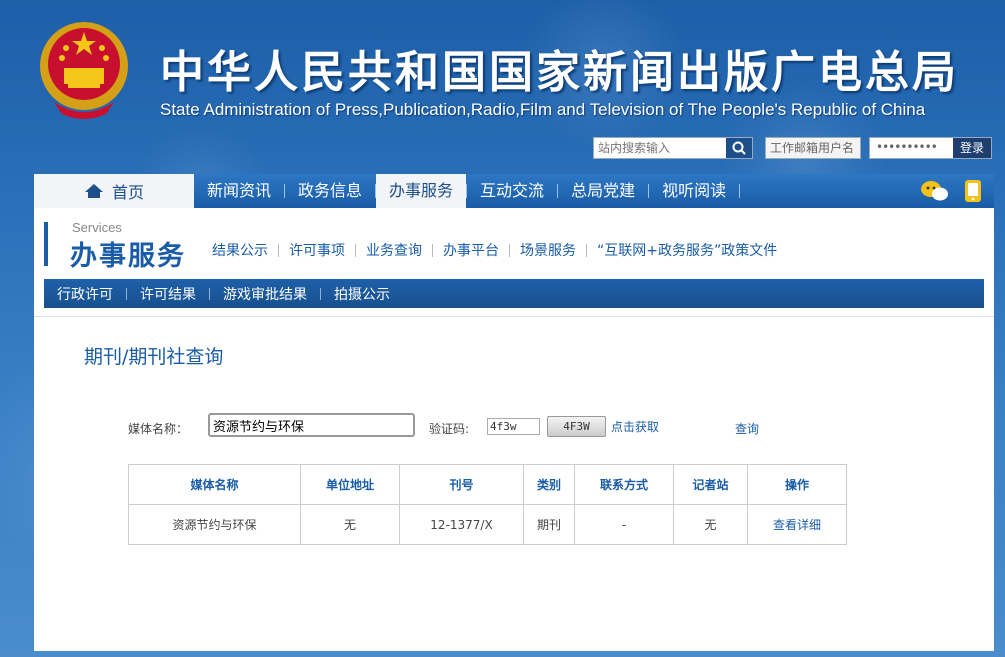  Describe the element at coordinates (362, 294) in the screenshot. I see `subnav-filming: 拍摄公示` at that location.